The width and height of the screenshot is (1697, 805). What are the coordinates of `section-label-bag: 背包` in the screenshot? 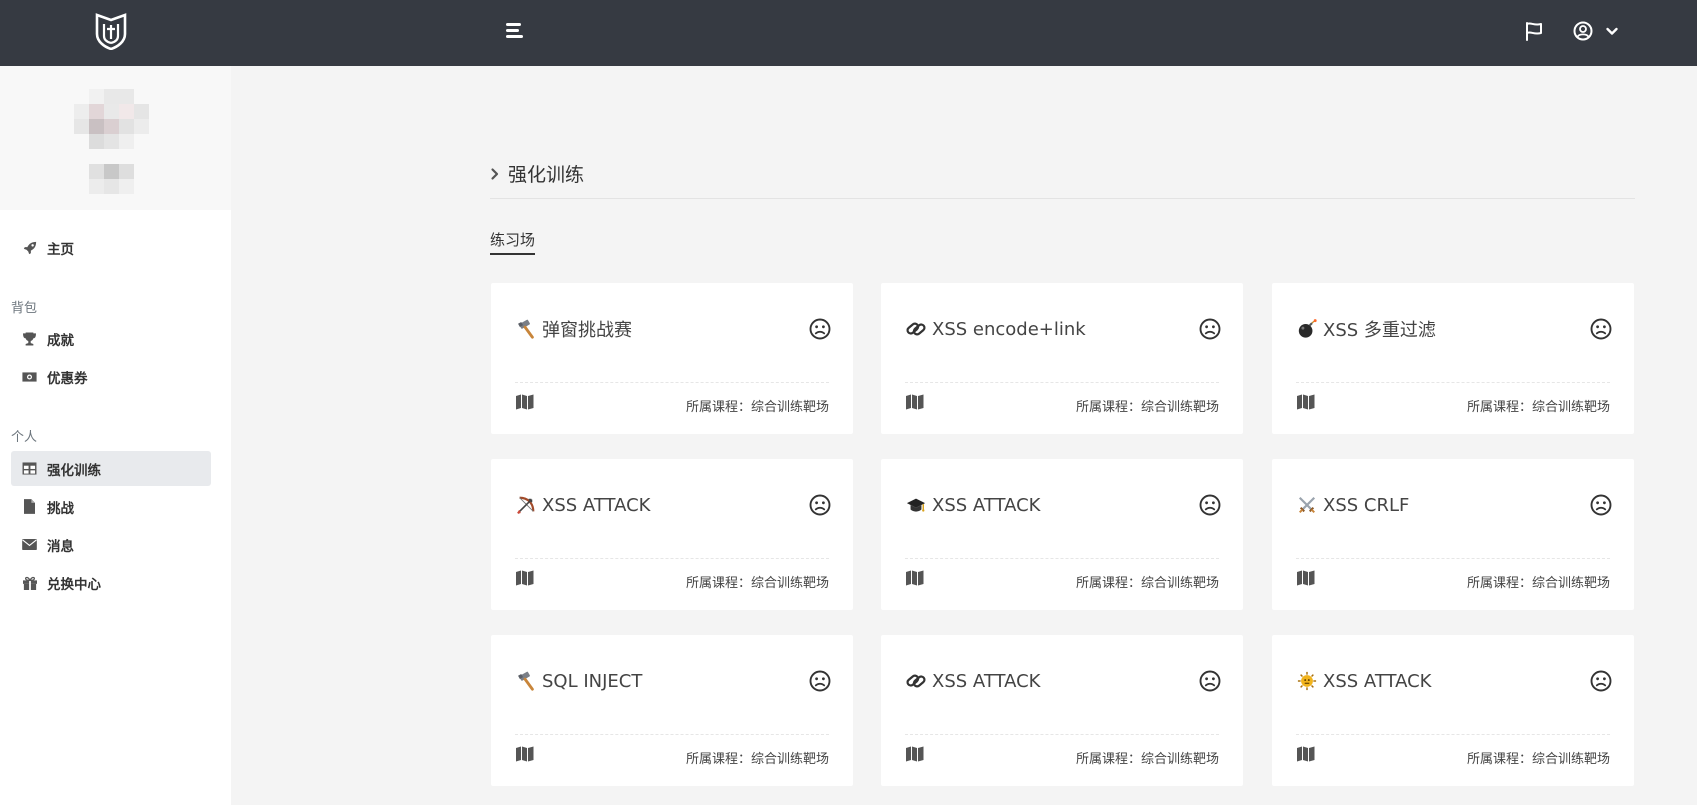 It's located at (24, 308).